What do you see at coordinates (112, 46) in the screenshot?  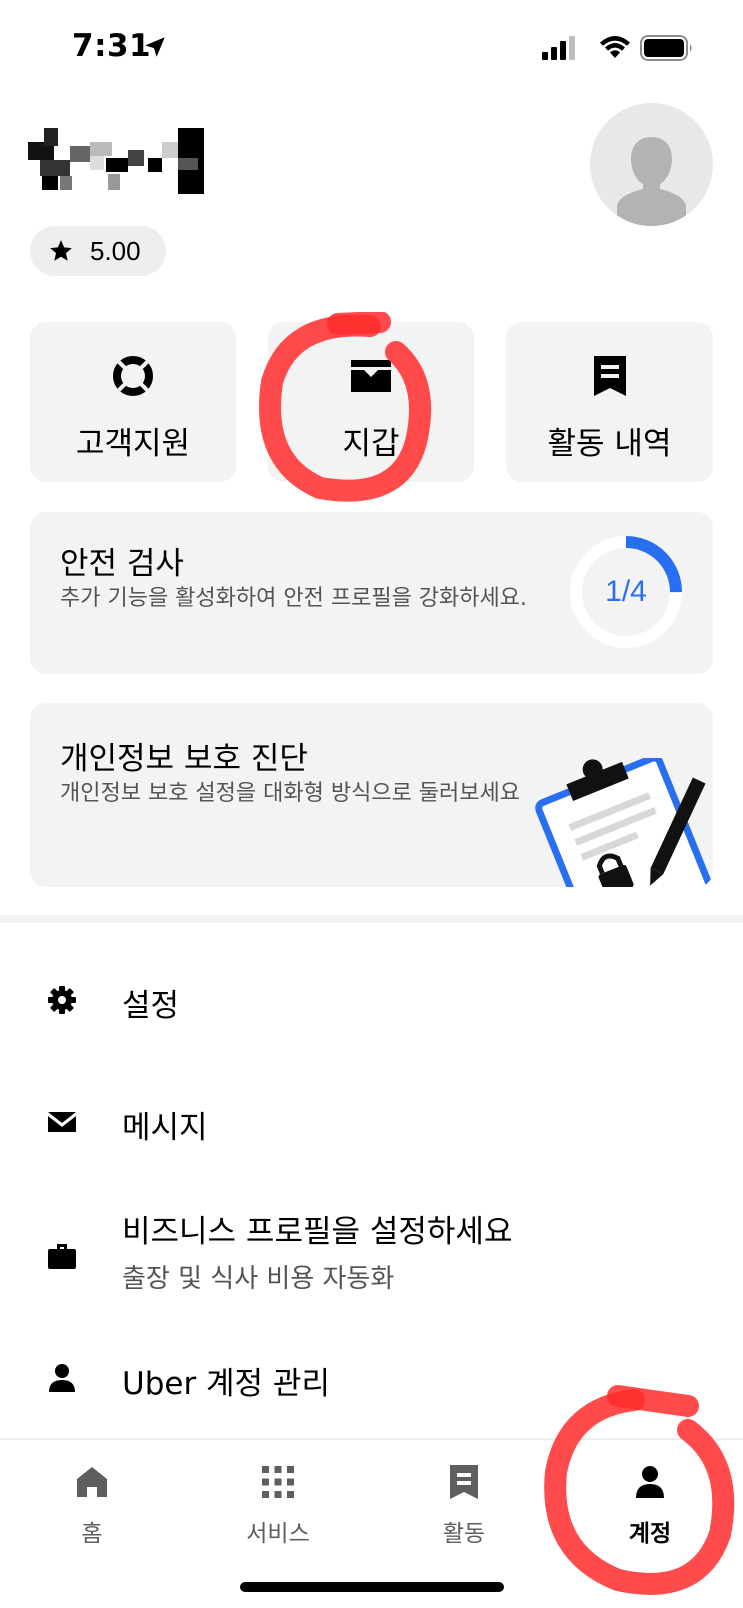 I see `status-time: 7:31` at bounding box center [112, 46].